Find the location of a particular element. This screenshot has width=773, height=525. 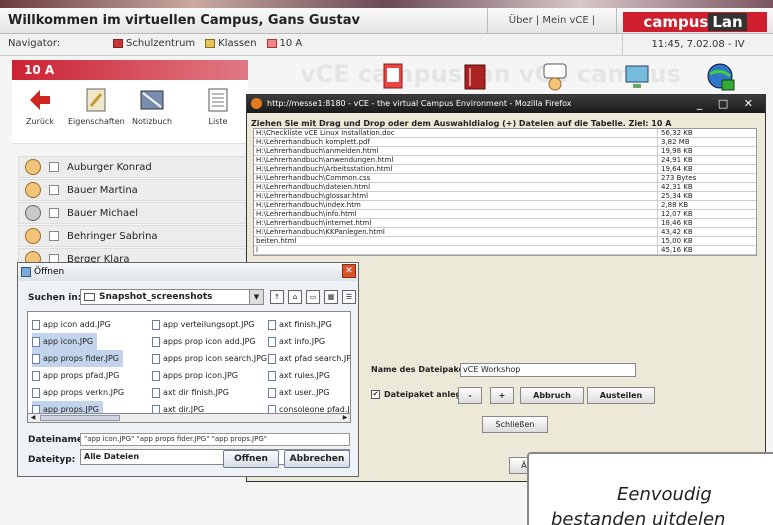

file-list-label: app icon add.JPG is located at coordinates (77, 324).